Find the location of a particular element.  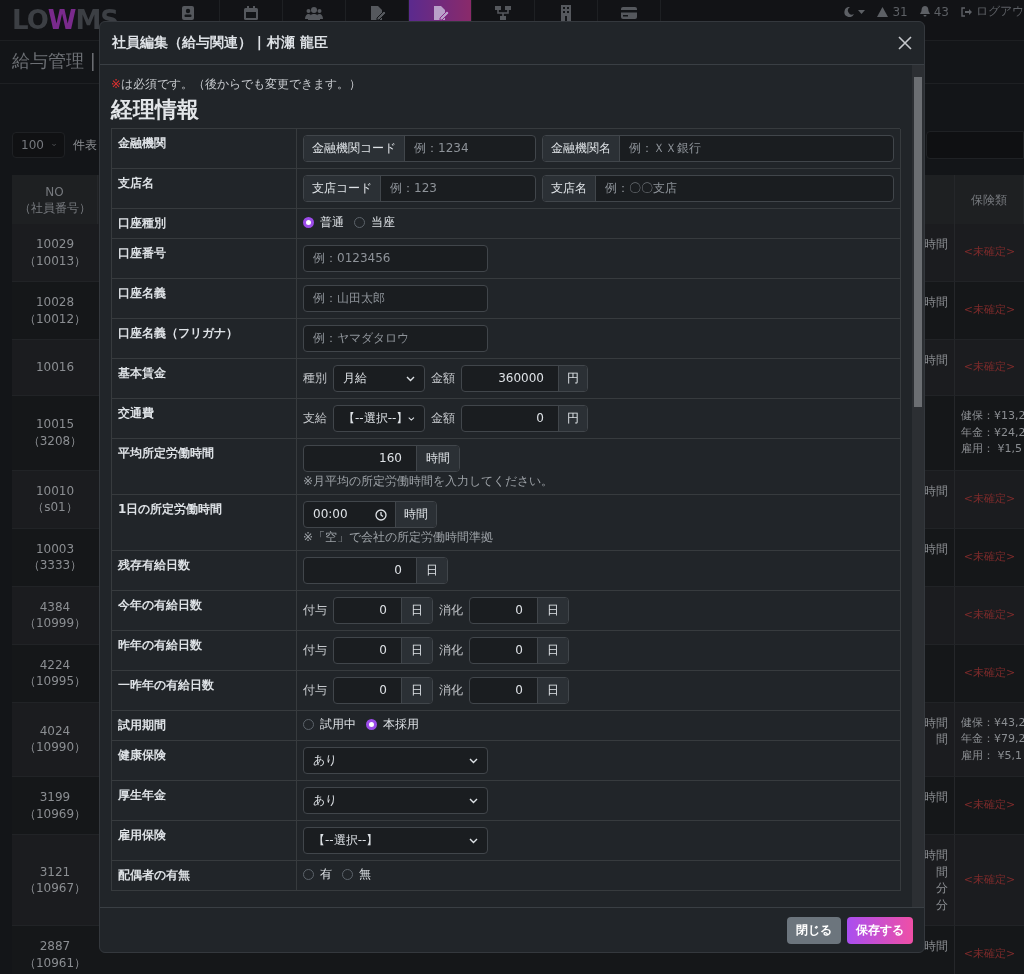

field-label: 1日の所定労働時間 is located at coordinates (170, 509).